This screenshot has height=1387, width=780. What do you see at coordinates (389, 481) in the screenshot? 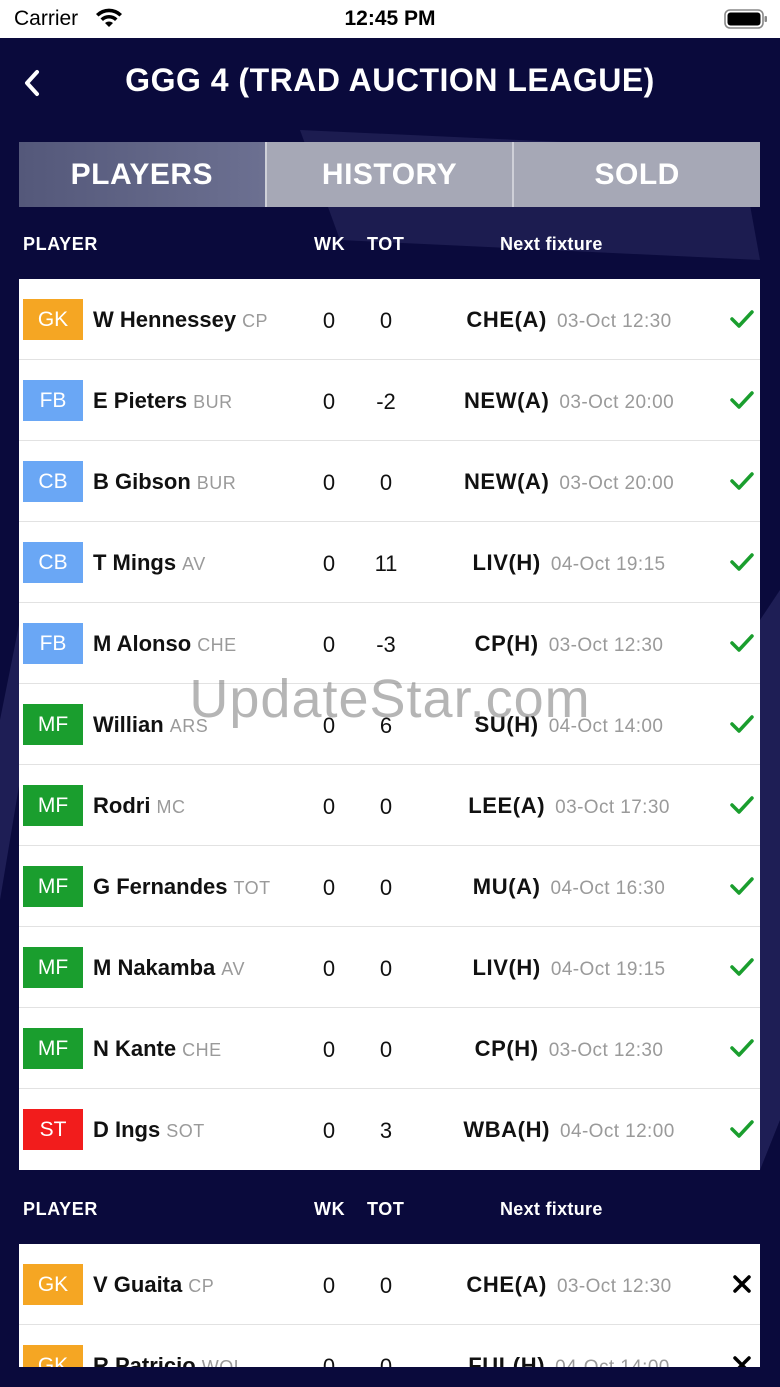
I see `player-row: CB B Gibson BUR 0 0 NEW(A) 03-Oct 20:00` at bounding box center [389, 481].